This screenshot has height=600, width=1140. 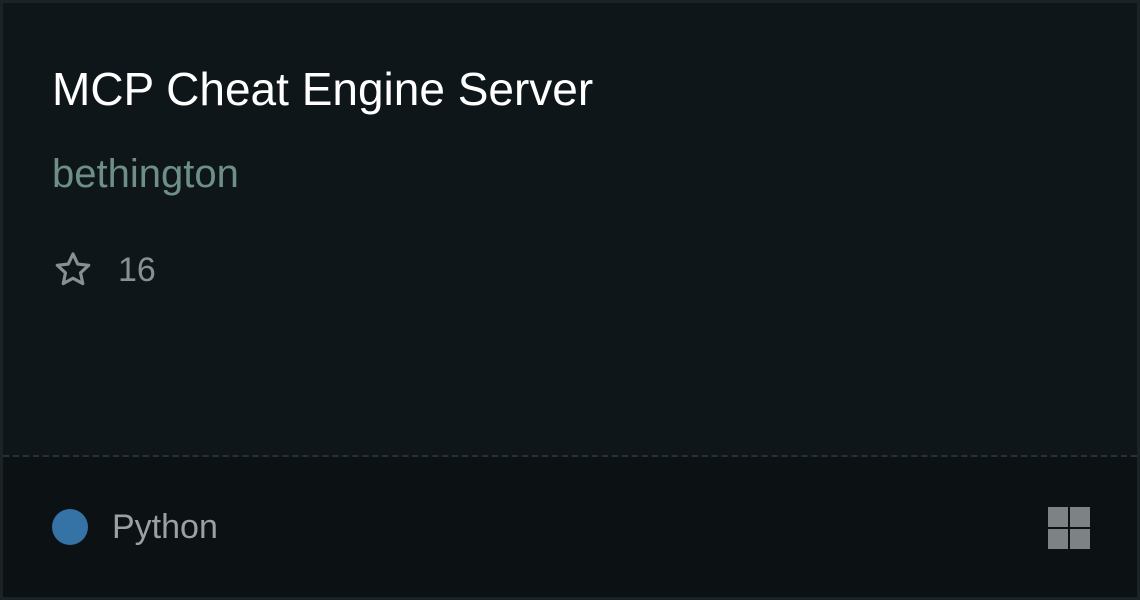 What do you see at coordinates (137, 270) in the screenshot?
I see `star-count: 16` at bounding box center [137, 270].